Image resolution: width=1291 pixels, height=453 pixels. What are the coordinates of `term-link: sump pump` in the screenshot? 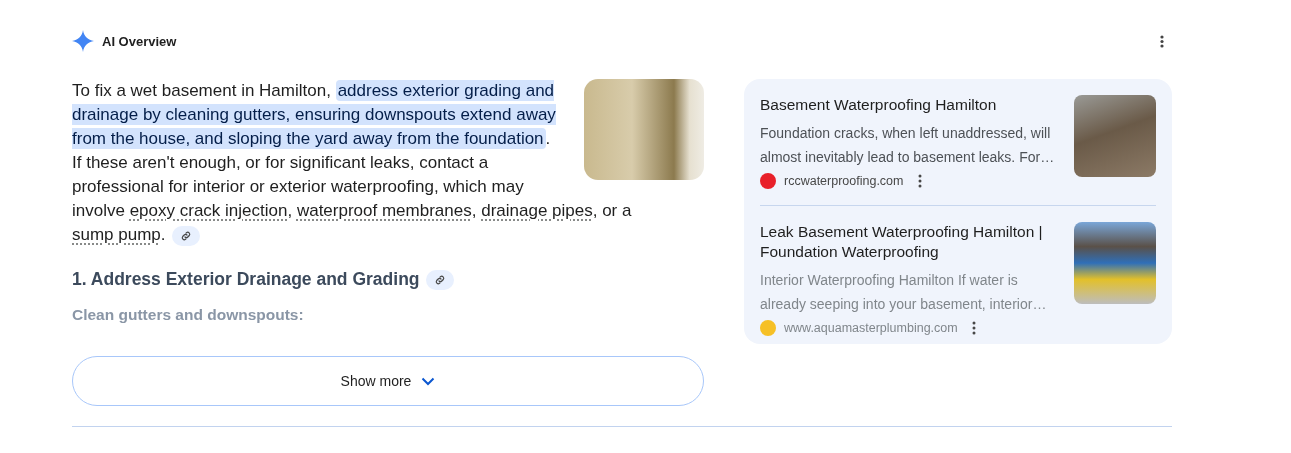 It's located at (116, 234).